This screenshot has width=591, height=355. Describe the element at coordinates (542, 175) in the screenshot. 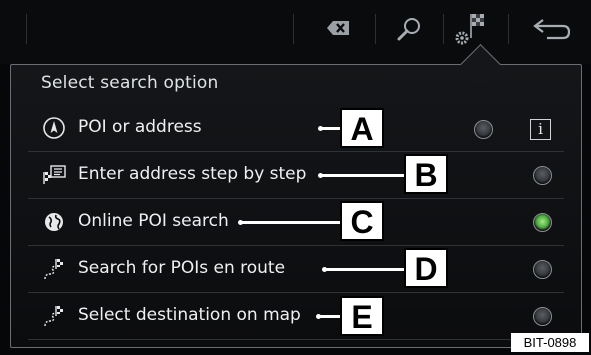

I see `option-radio-address-step-by-step` at that location.